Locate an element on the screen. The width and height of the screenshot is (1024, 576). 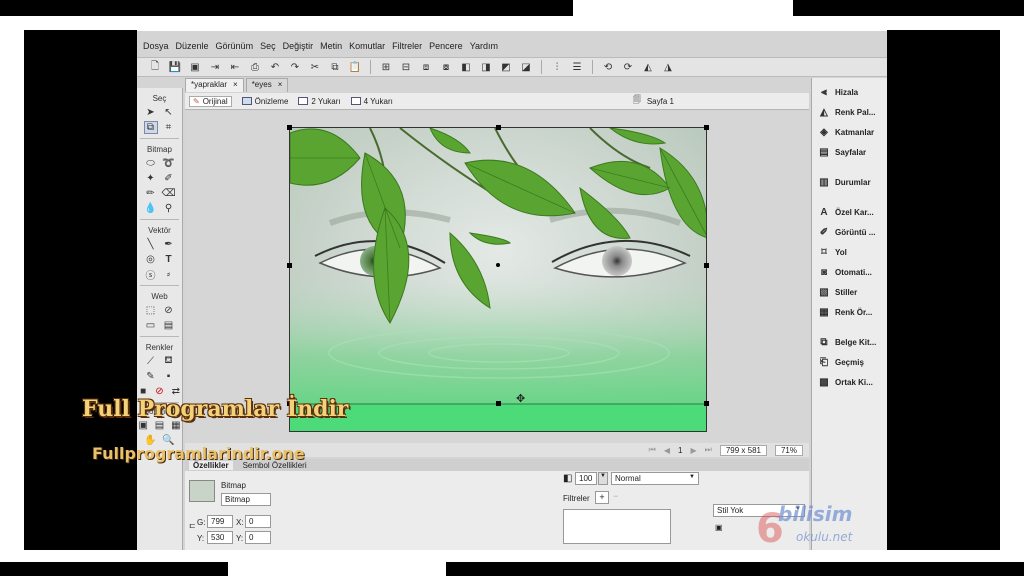
freeform-icon: ⓢ is located at coordinates (151, 275).